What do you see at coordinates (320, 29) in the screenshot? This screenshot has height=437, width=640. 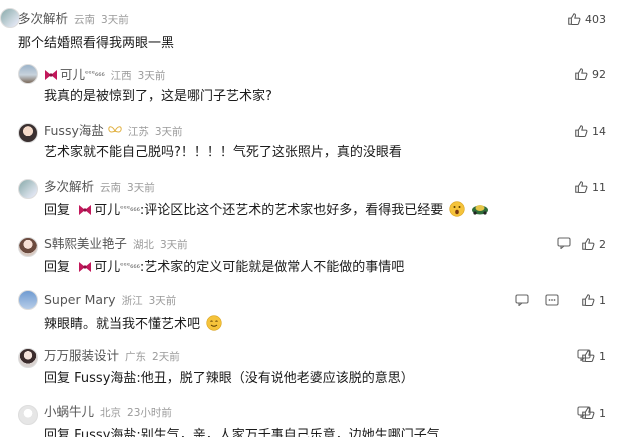 I see `comment-item: 多次解析 云南 3天前 403 那个结婚照看得我两眼一黑` at bounding box center [320, 29].